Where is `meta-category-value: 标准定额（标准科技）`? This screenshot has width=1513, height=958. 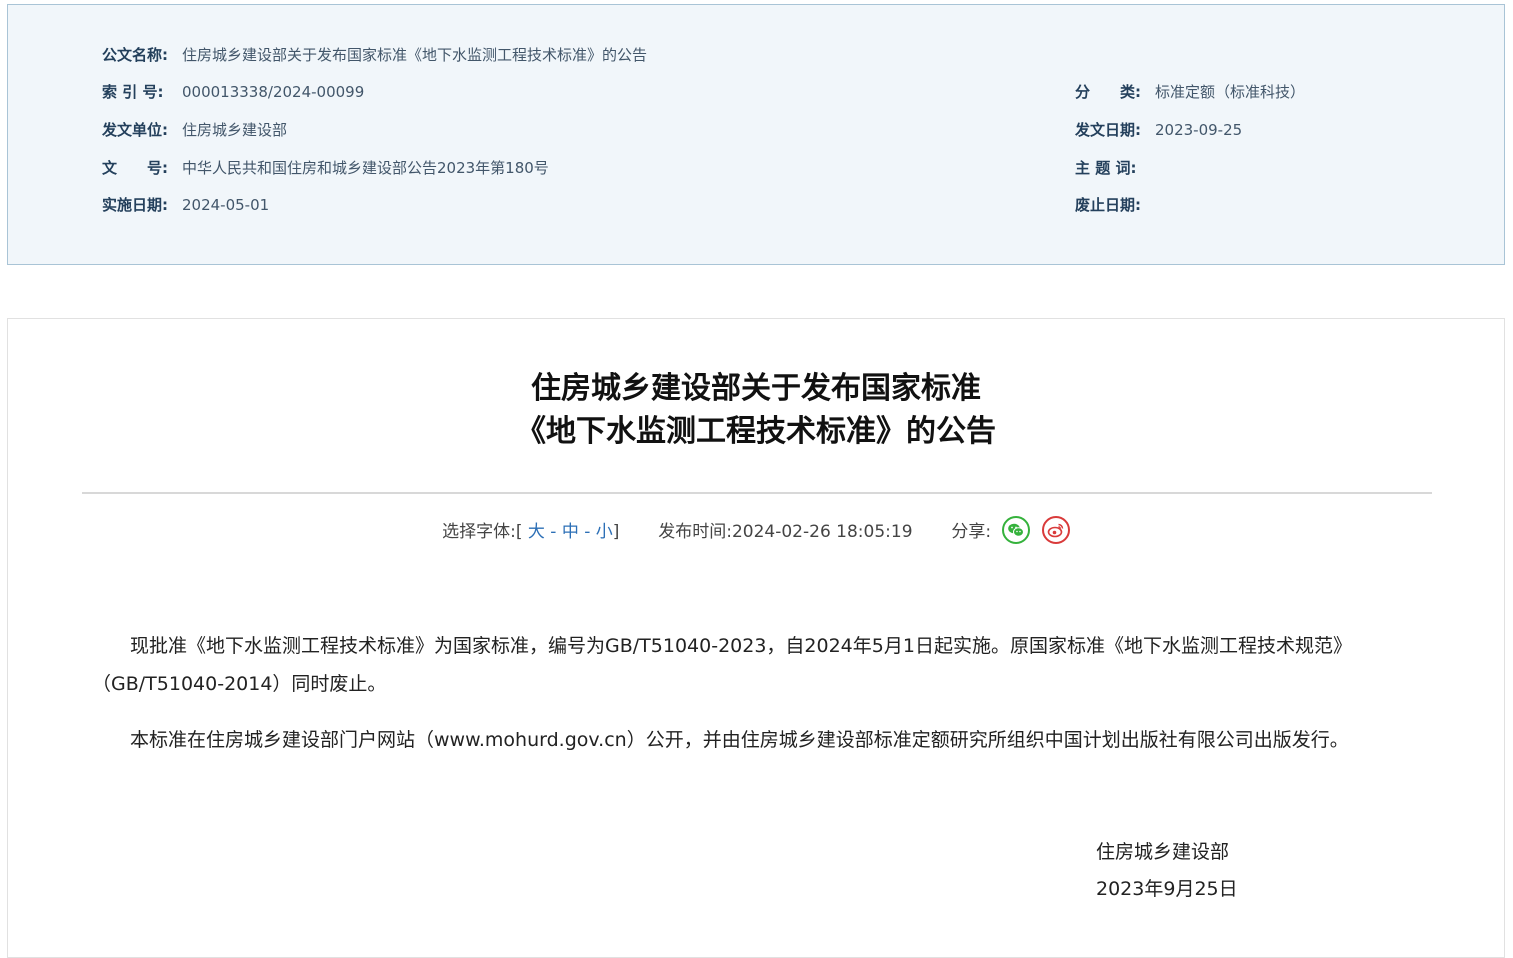 meta-category-value: 标准定额（标准科技） is located at coordinates (1230, 92).